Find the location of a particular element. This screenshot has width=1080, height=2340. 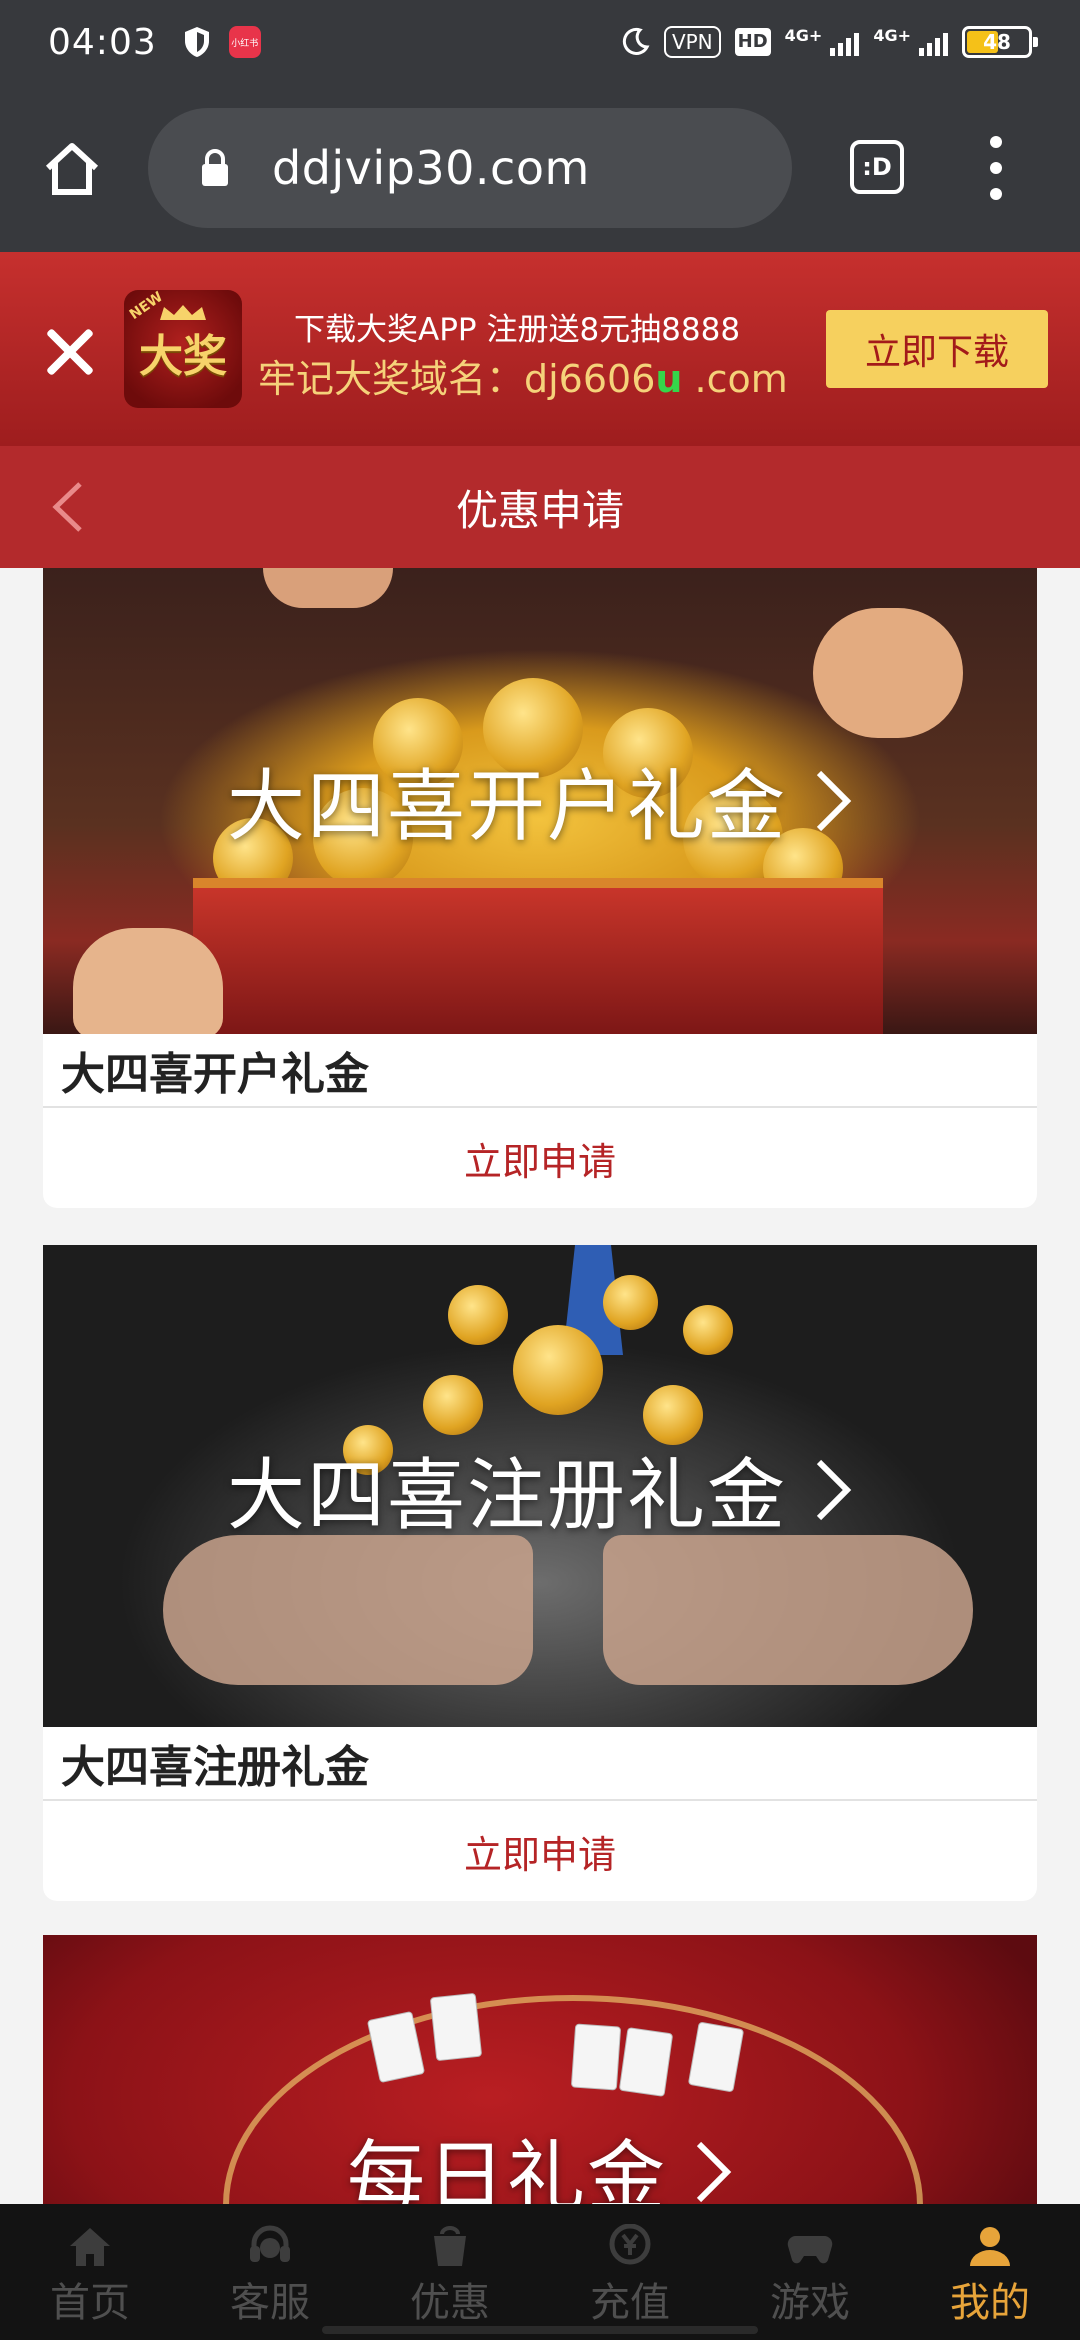

gift-bag-icon is located at coordinates (450, 2246).